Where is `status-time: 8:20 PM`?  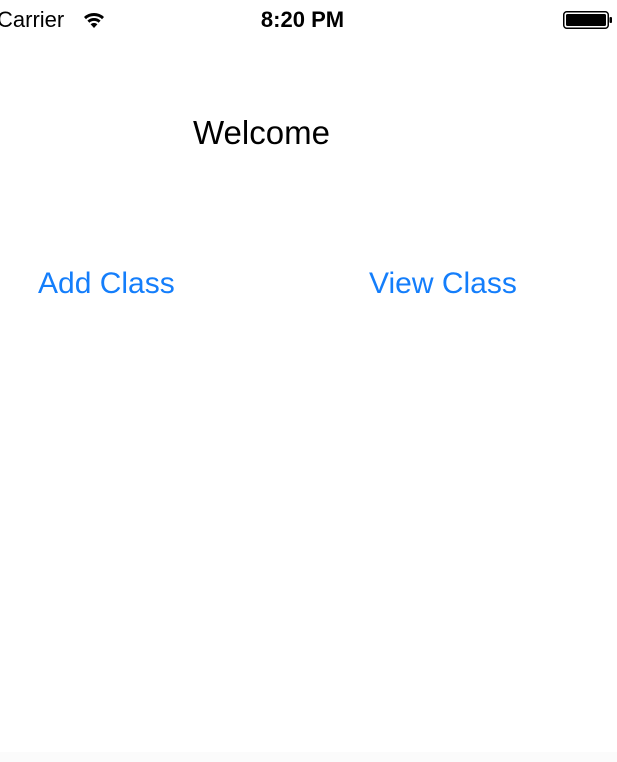 status-time: 8:20 PM is located at coordinates (308, 20).